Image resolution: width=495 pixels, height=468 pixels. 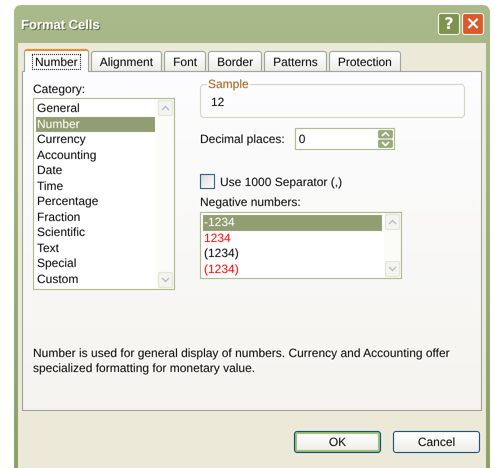 What do you see at coordinates (337, 442) in the screenshot?
I see `ok-button: OK` at bounding box center [337, 442].